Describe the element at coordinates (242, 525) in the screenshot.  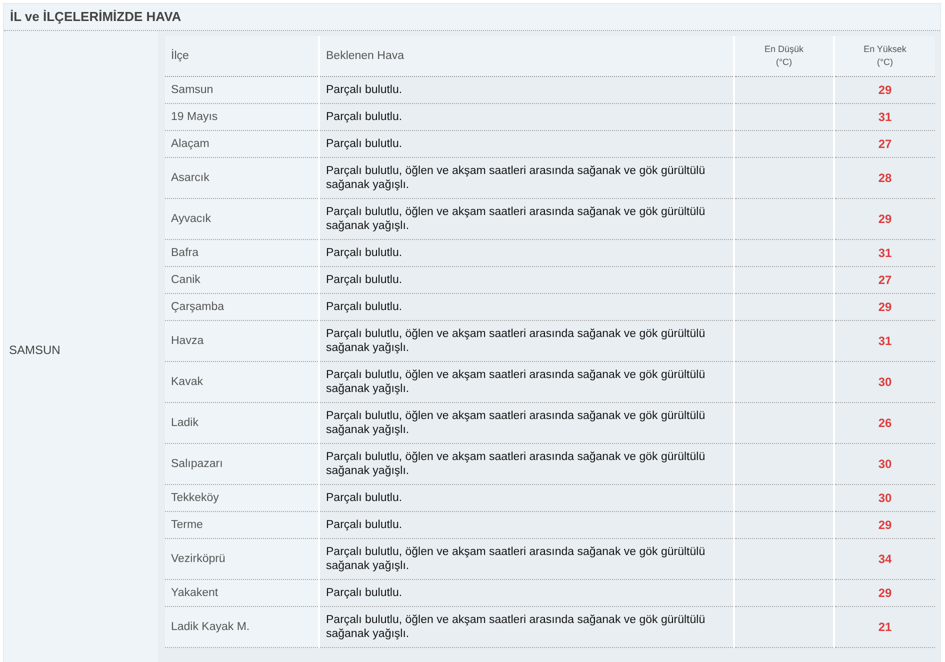
I see `district-cell: Terme` at that location.